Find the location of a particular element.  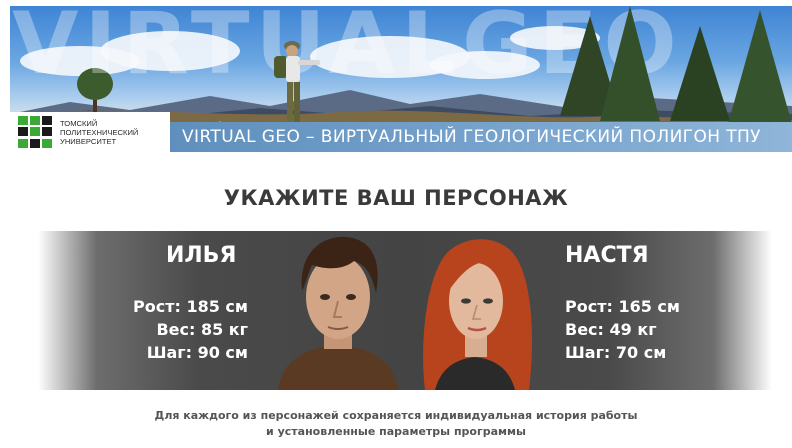

character-weight: Вес: 49 кг is located at coordinates (611, 329).